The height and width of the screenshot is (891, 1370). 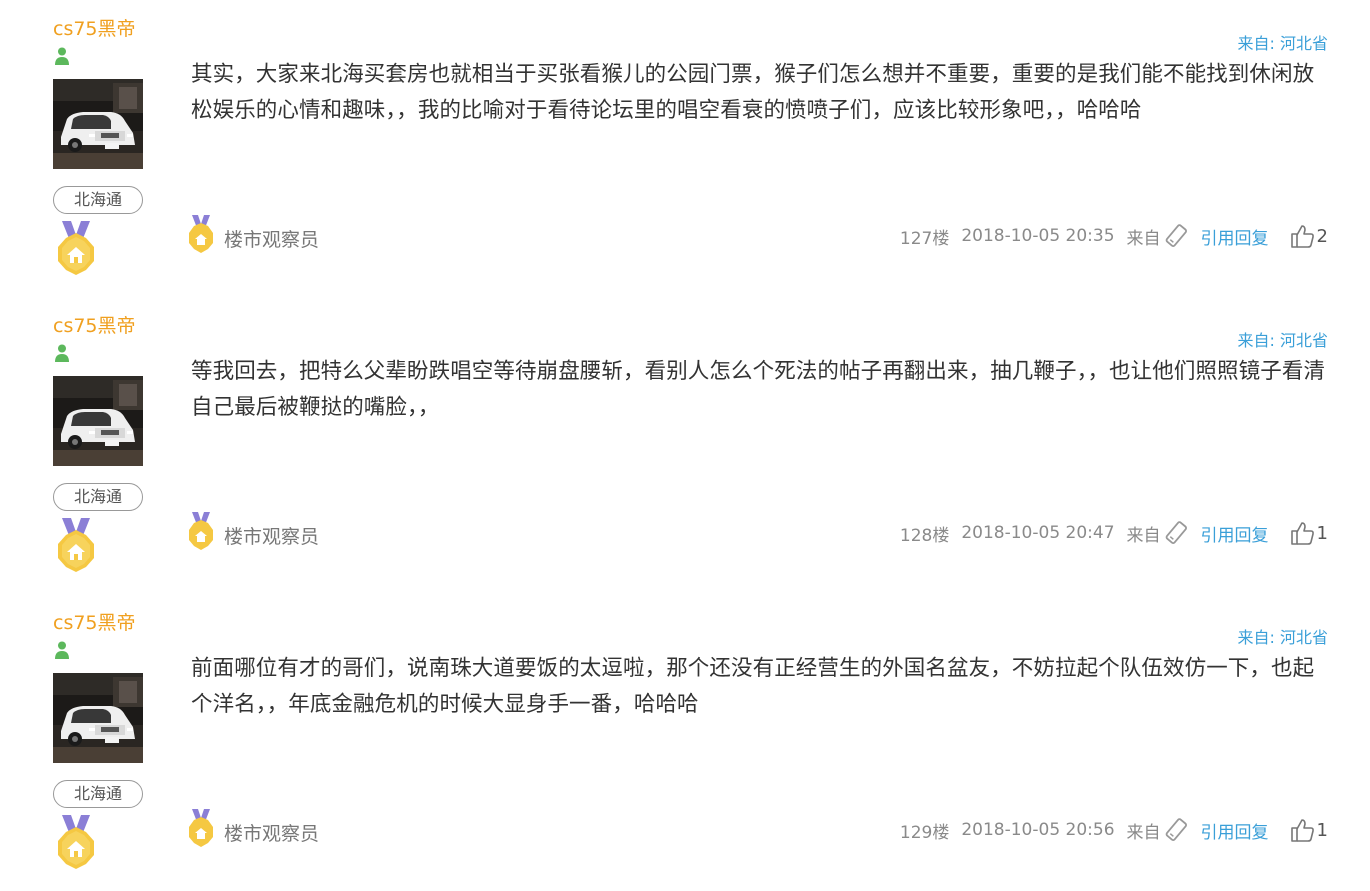 I want to click on floor-number: 129楼, so click(x=924, y=832).